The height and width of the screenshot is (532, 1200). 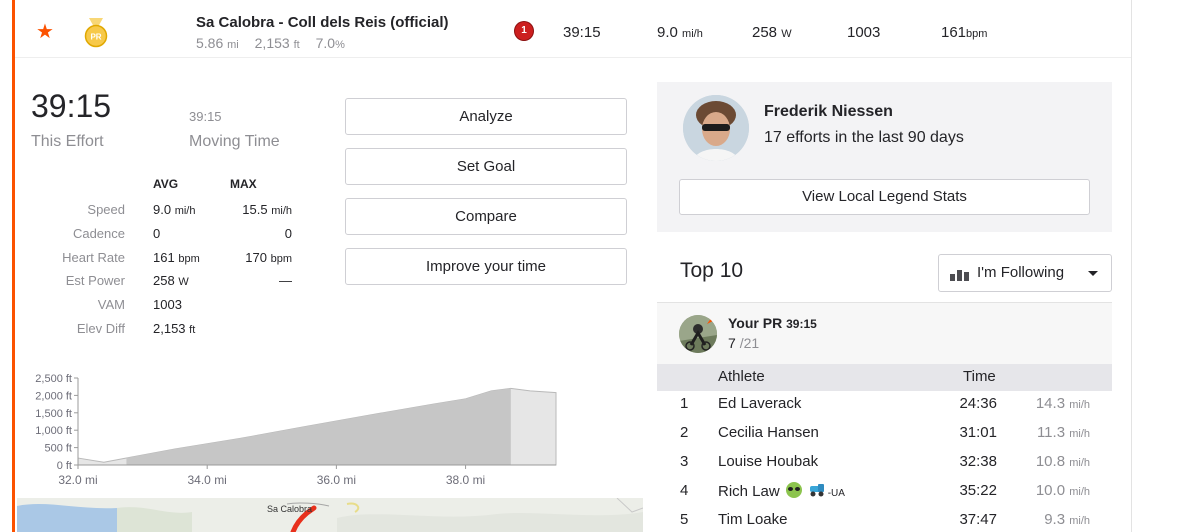 I want to click on leaderboard-speed-value: 9.3, so click(x=1055, y=519).